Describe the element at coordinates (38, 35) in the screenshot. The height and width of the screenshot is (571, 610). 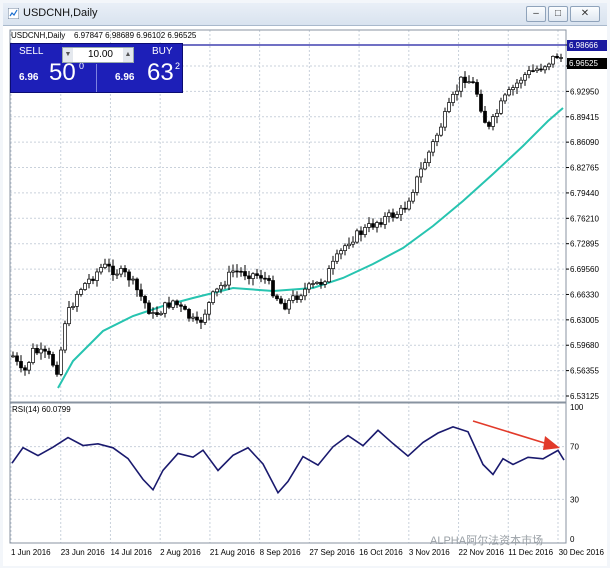
I see `chart-symbol-label: USDCNH,Daily` at that location.